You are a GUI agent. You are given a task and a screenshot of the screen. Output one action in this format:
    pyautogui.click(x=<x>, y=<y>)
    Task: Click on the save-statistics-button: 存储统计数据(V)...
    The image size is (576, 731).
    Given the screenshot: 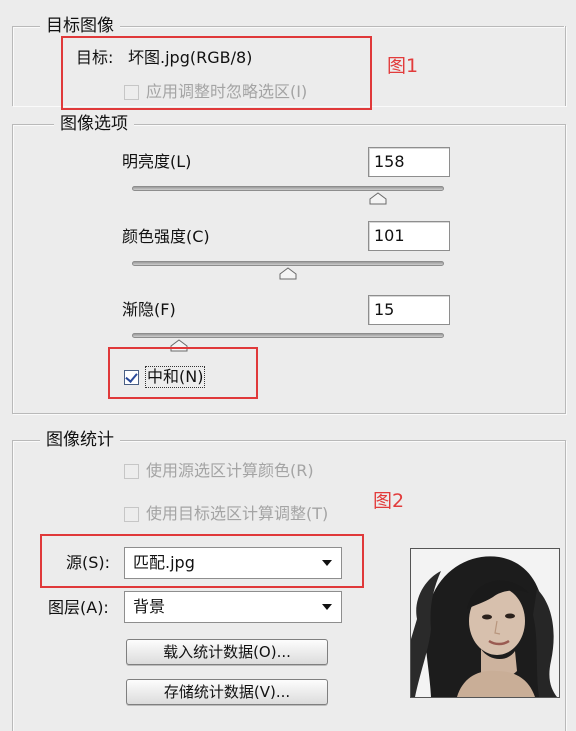 What is the action you would take?
    pyautogui.click(x=227, y=692)
    